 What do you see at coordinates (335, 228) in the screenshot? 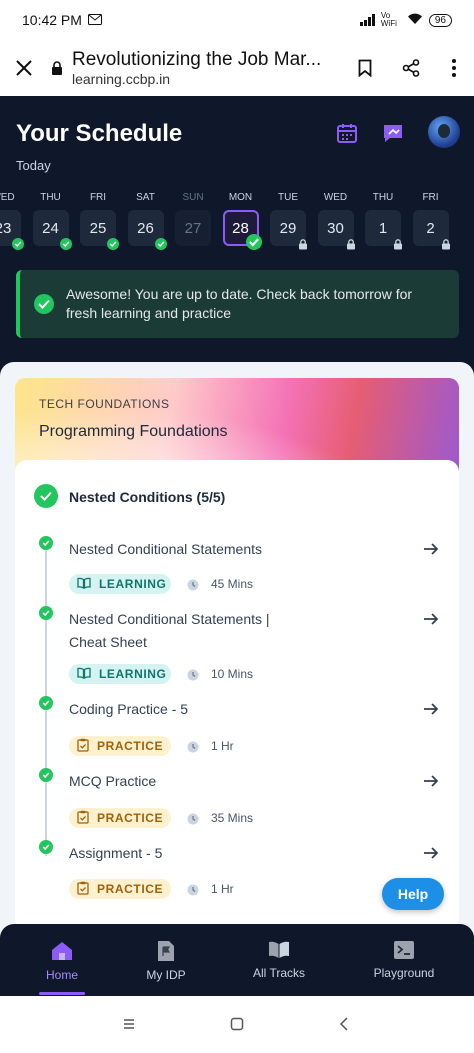
I see `day-date: 30` at bounding box center [335, 228].